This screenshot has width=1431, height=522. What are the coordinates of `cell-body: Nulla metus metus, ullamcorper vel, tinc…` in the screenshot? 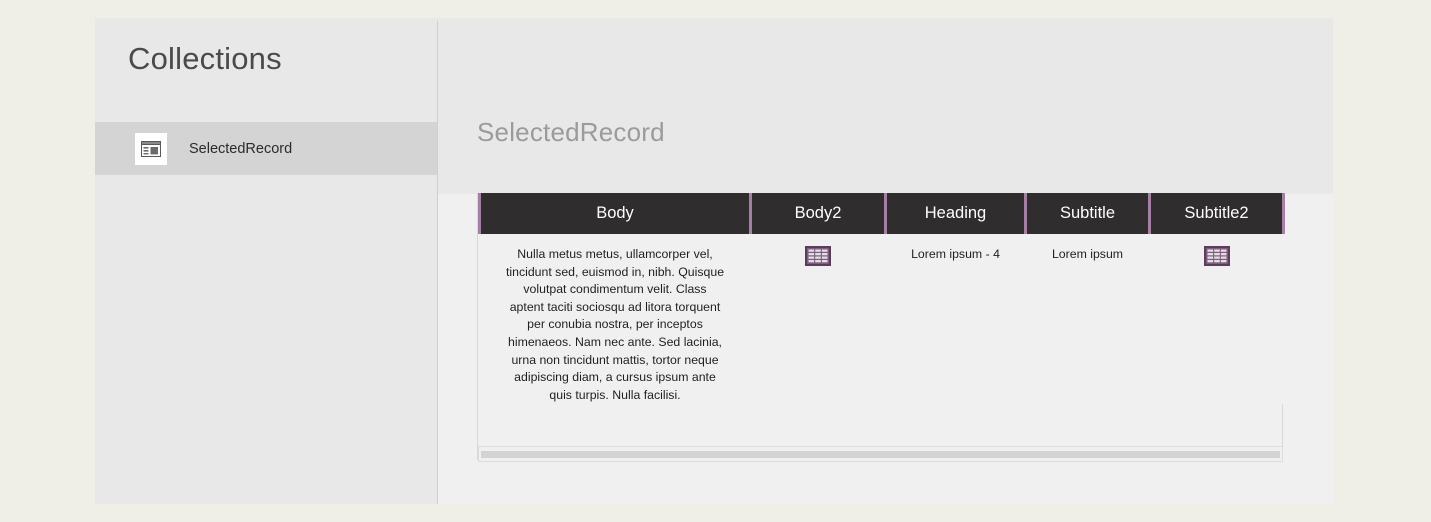 It's located at (615, 319).